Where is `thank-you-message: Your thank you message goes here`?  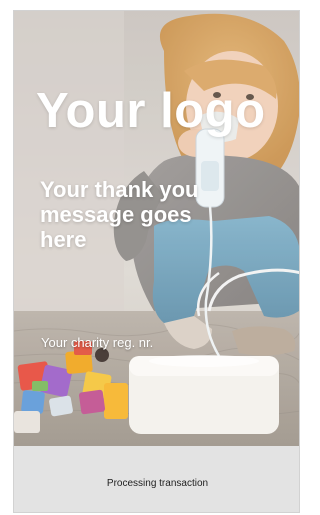 thank-you-message: Your thank you message goes here is located at coordinates (119, 214).